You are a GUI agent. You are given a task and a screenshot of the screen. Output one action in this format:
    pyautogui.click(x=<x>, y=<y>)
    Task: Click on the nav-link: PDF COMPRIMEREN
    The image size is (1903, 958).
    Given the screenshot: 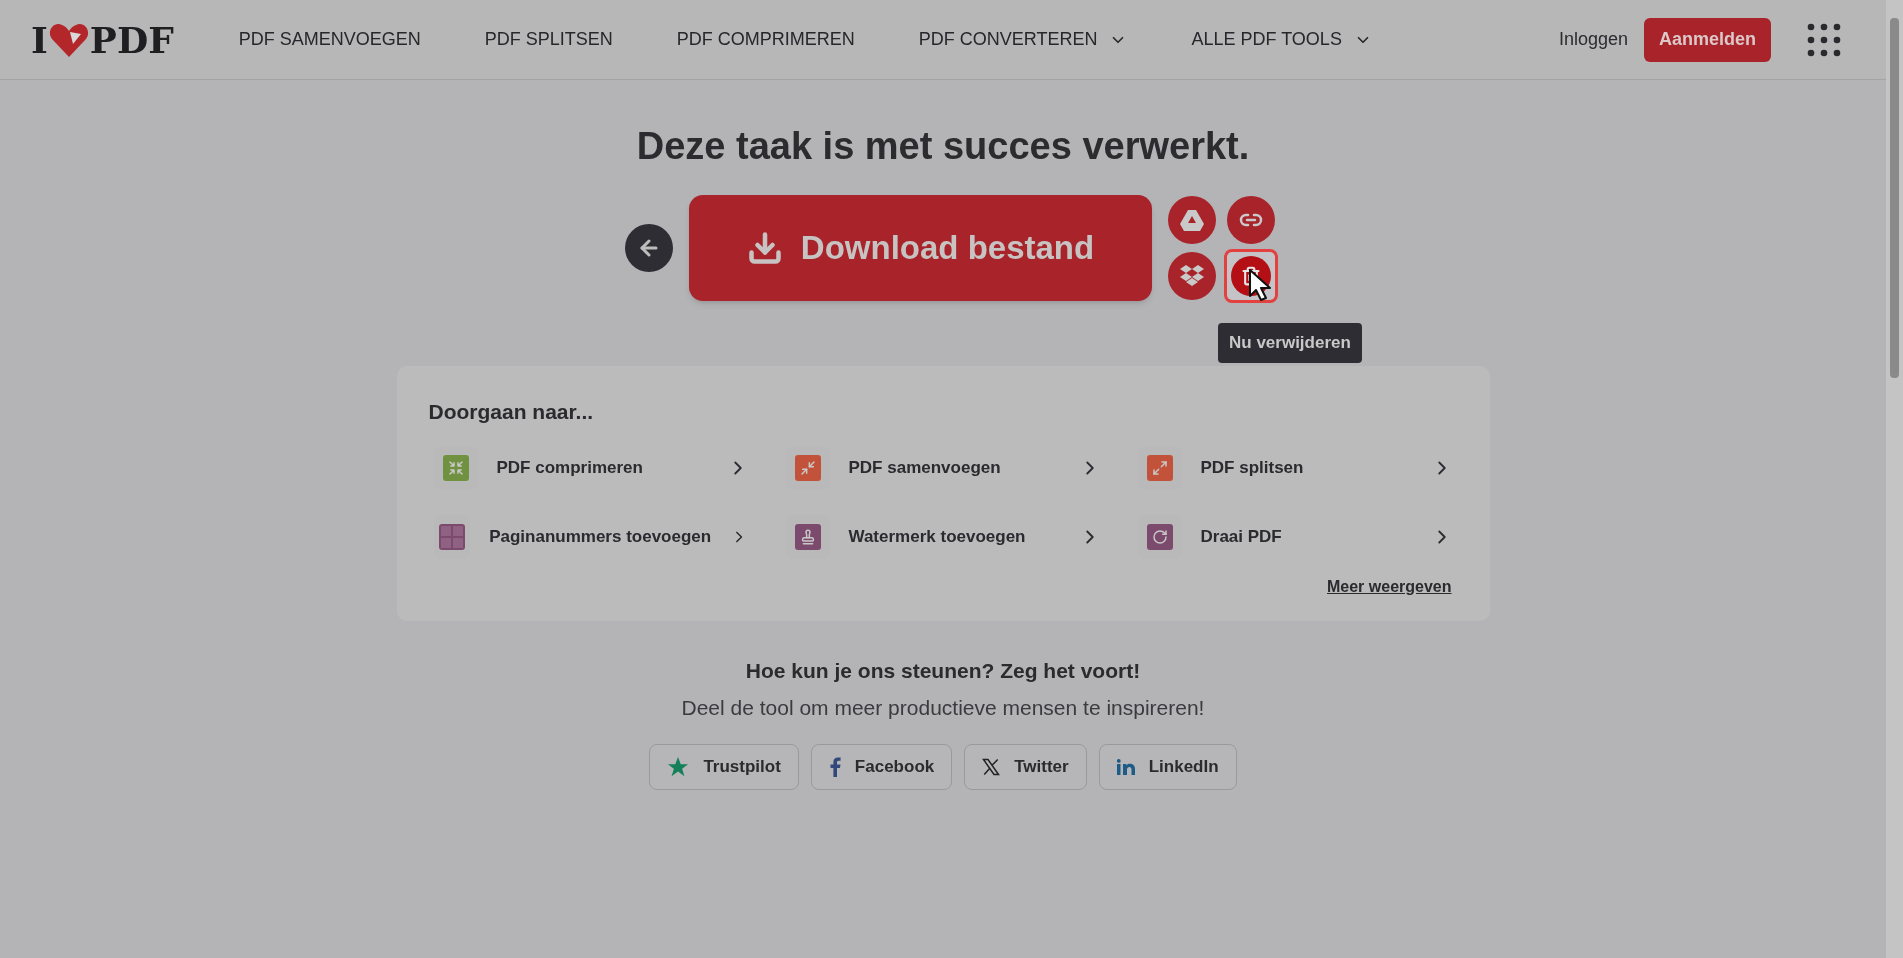 What is the action you would take?
    pyautogui.click(x=765, y=39)
    